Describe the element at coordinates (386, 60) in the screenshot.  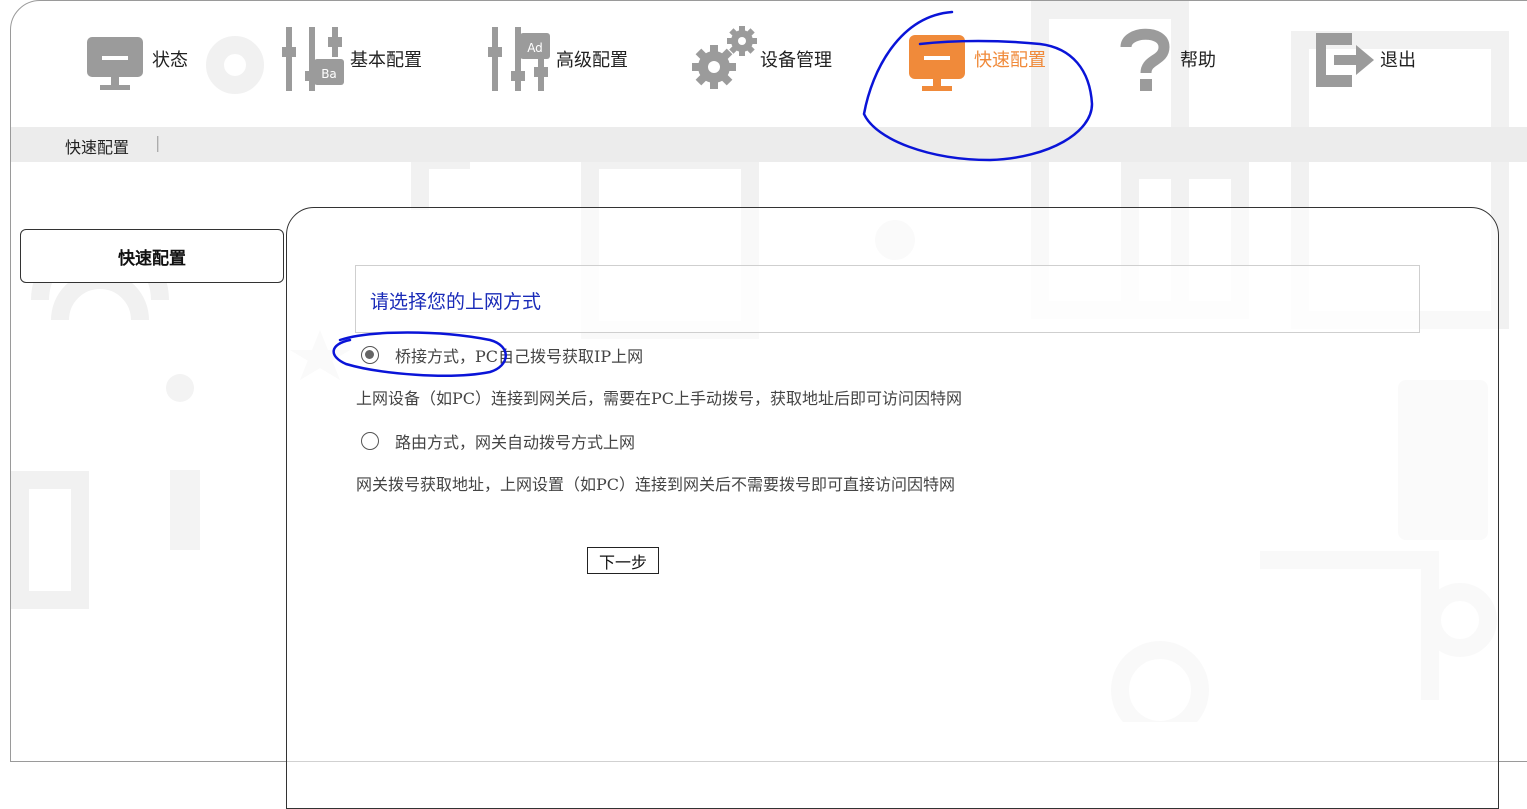
I see `nav-label-basic-config: 基本配置` at that location.